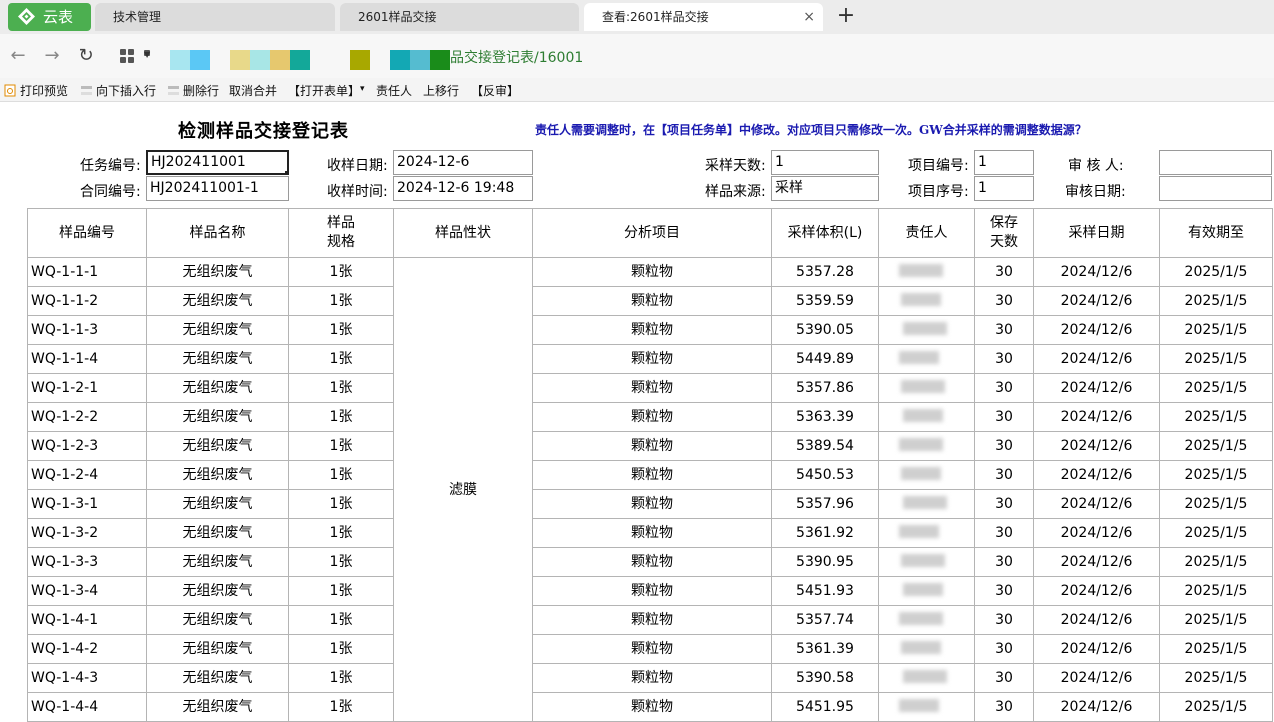 Image resolution: width=1274 pixels, height=722 pixels. Describe the element at coordinates (52, 56) in the screenshot. I see `forward-icon: →` at that location.